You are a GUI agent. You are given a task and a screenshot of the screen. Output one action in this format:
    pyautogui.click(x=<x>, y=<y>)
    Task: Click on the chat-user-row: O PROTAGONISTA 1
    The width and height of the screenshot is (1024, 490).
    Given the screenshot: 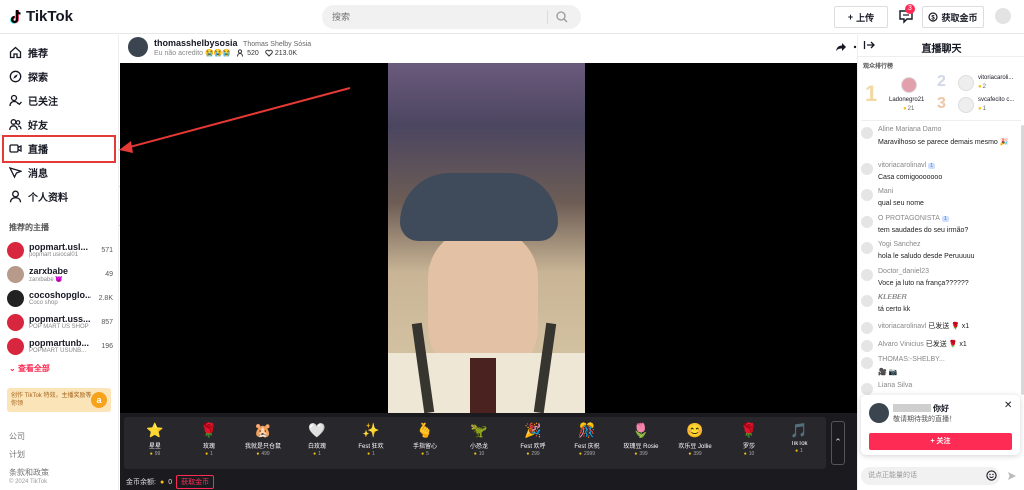 What is the action you would take?
    pyautogui.click(x=913, y=218)
    